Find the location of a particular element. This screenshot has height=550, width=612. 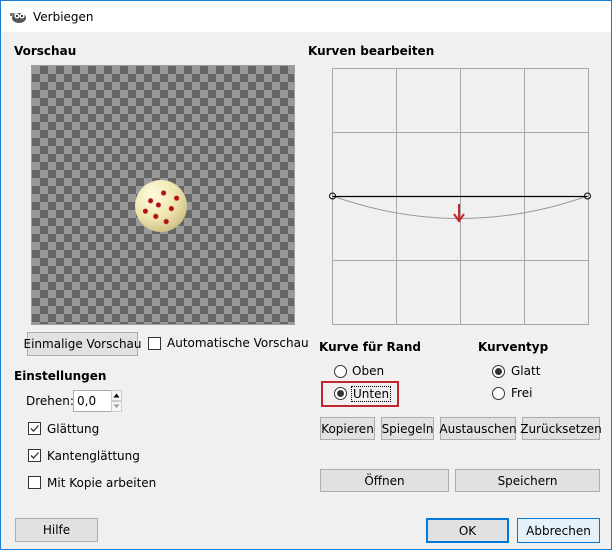

swap-button: Austauschen is located at coordinates (478, 428).